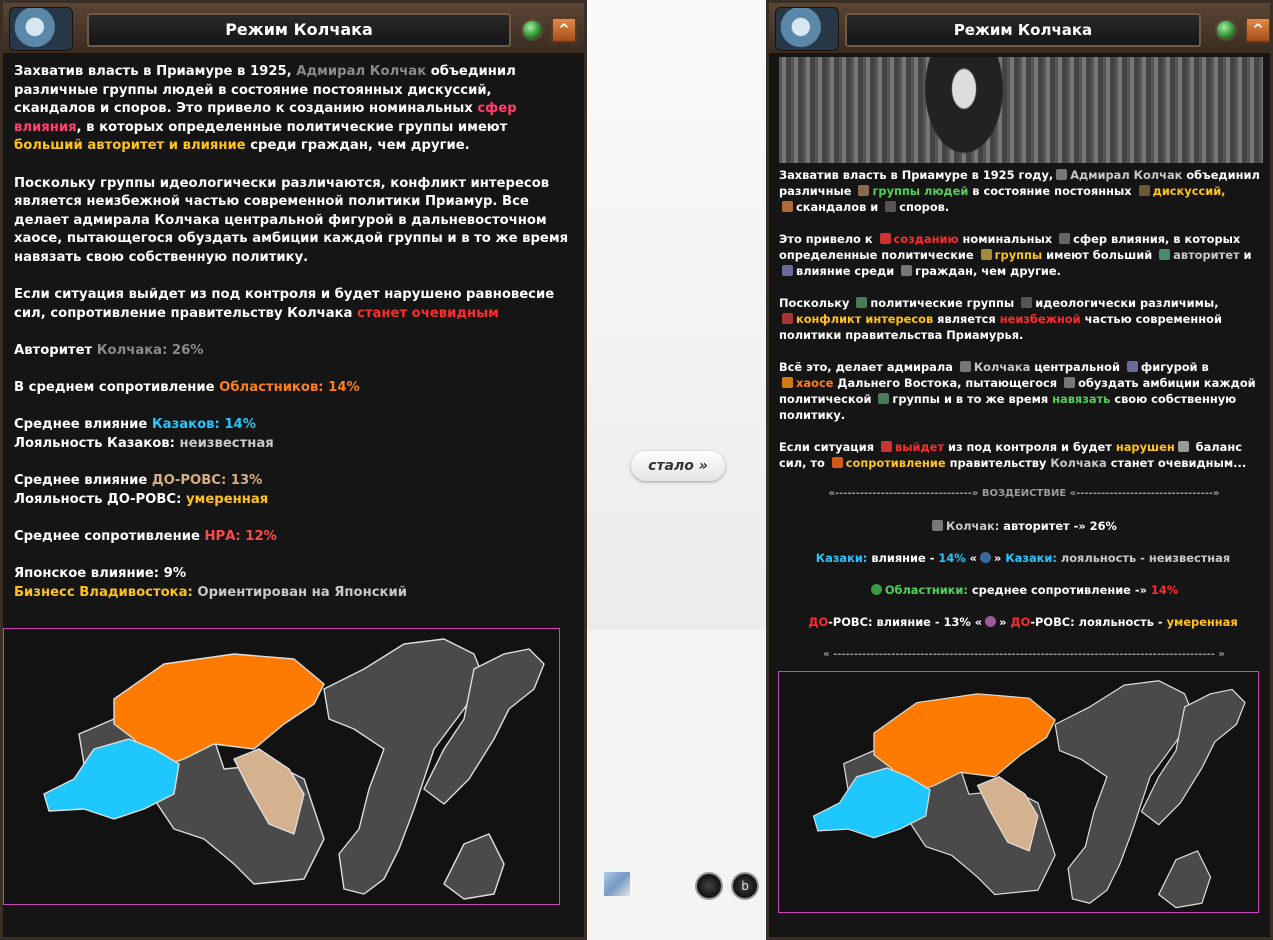  Describe the element at coordinates (617, 884) in the screenshot. I see `image-thumbnail-icon` at that location.